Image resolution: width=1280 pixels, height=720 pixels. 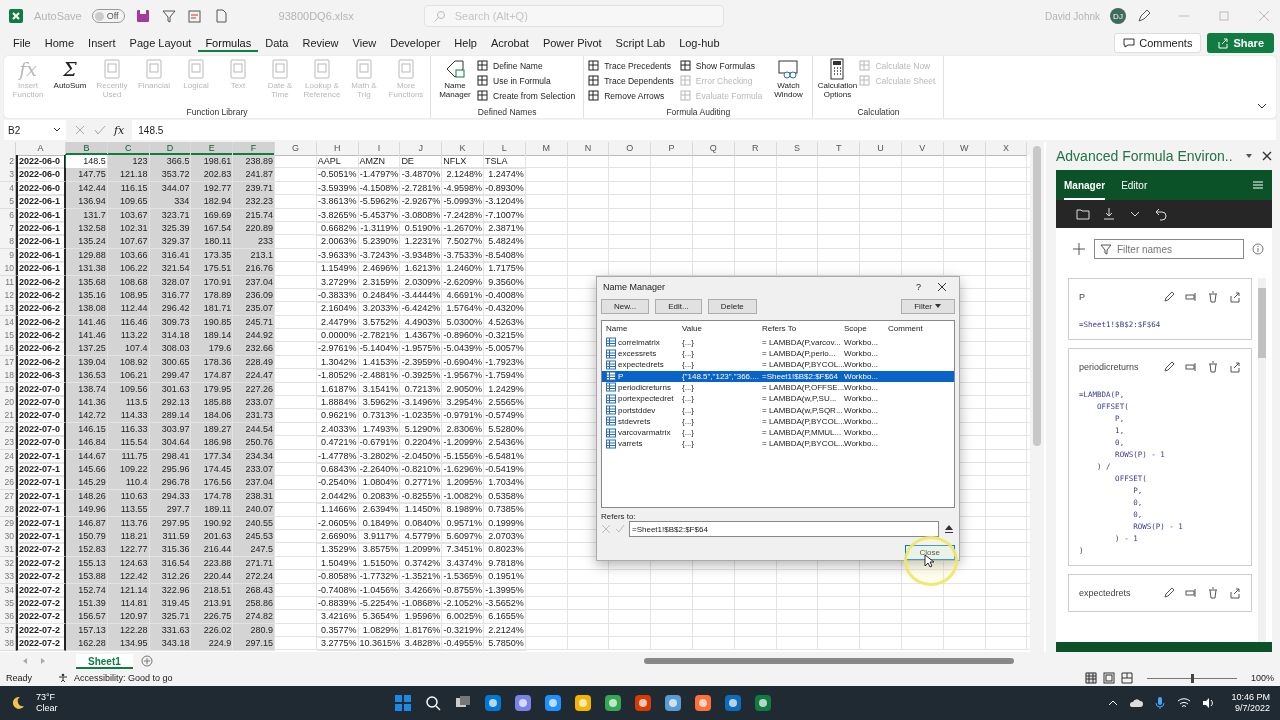 What do you see at coordinates (168, 16) in the screenshot?
I see `filter-icon` at bounding box center [168, 16].